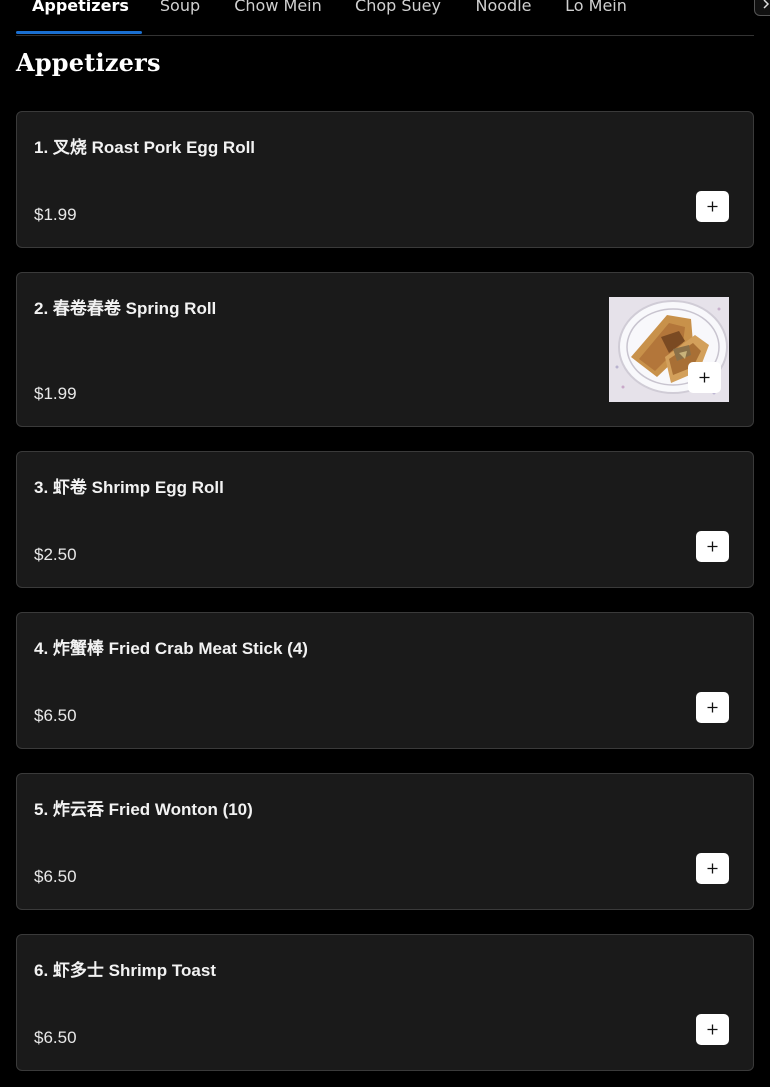 This screenshot has width=770, height=1087. I want to click on menu-item-card: 1. 叉烧 Roast Pork Egg Roll $1.99, so click(385, 179).